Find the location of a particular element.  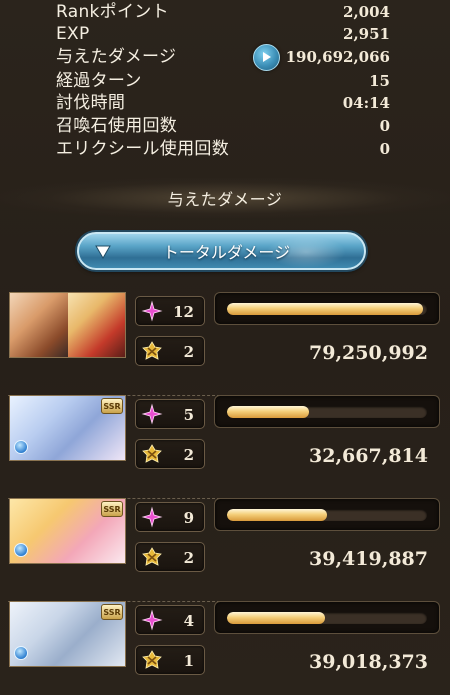

stat-row-exp: EXP 2,951 is located at coordinates (223, 34).